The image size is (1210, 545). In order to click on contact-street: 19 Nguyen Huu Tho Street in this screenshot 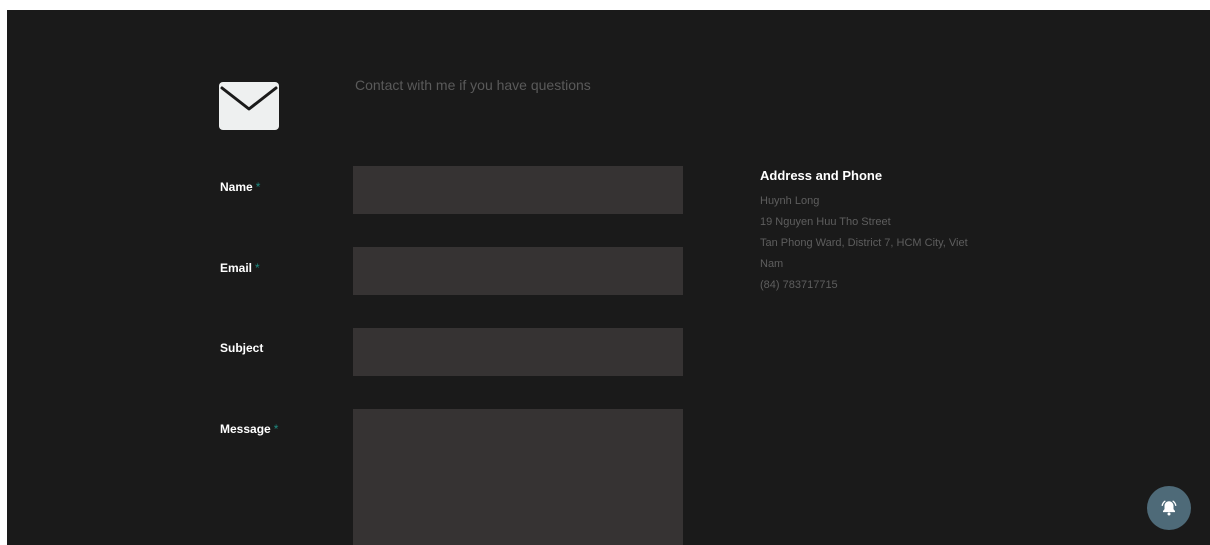, I will do `click(825, 222)`.